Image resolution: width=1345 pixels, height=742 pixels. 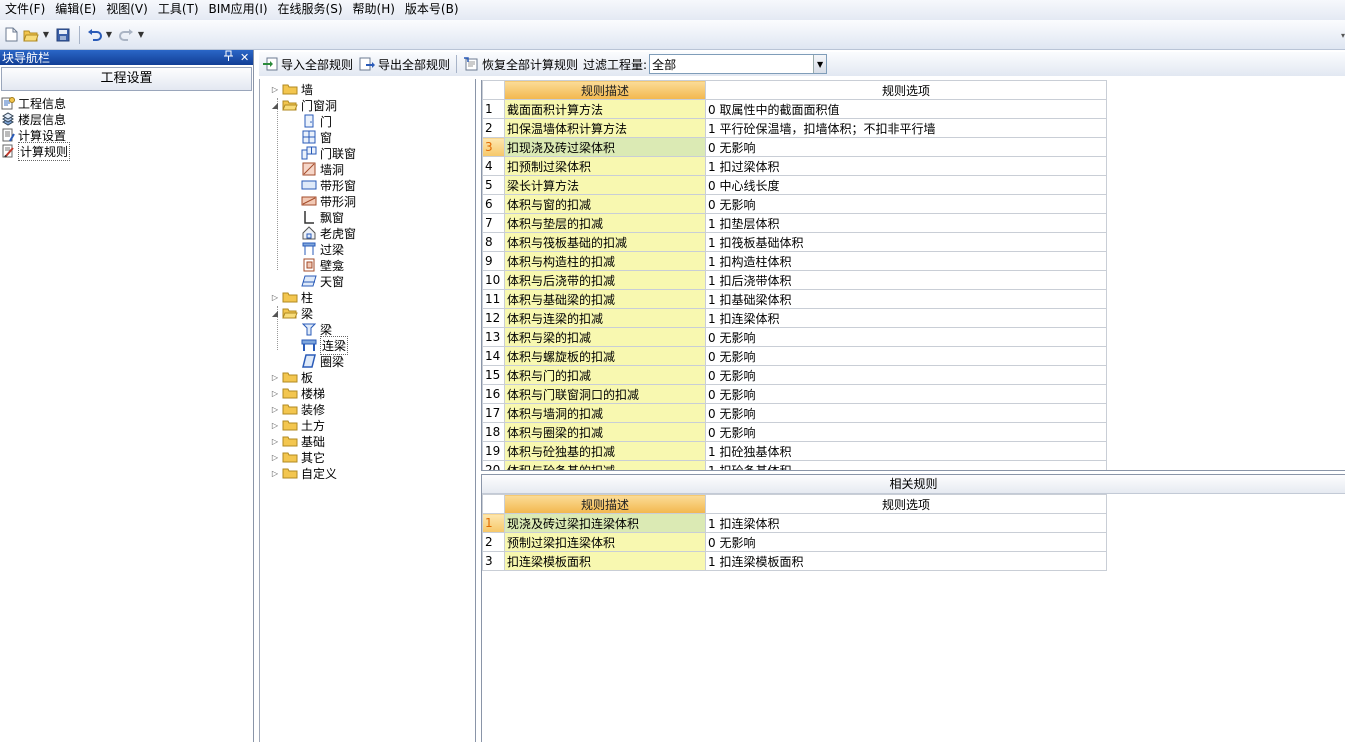 I want to click on rule-description-cell: 体积与连梁的扣减, so click(x=605, y=318).